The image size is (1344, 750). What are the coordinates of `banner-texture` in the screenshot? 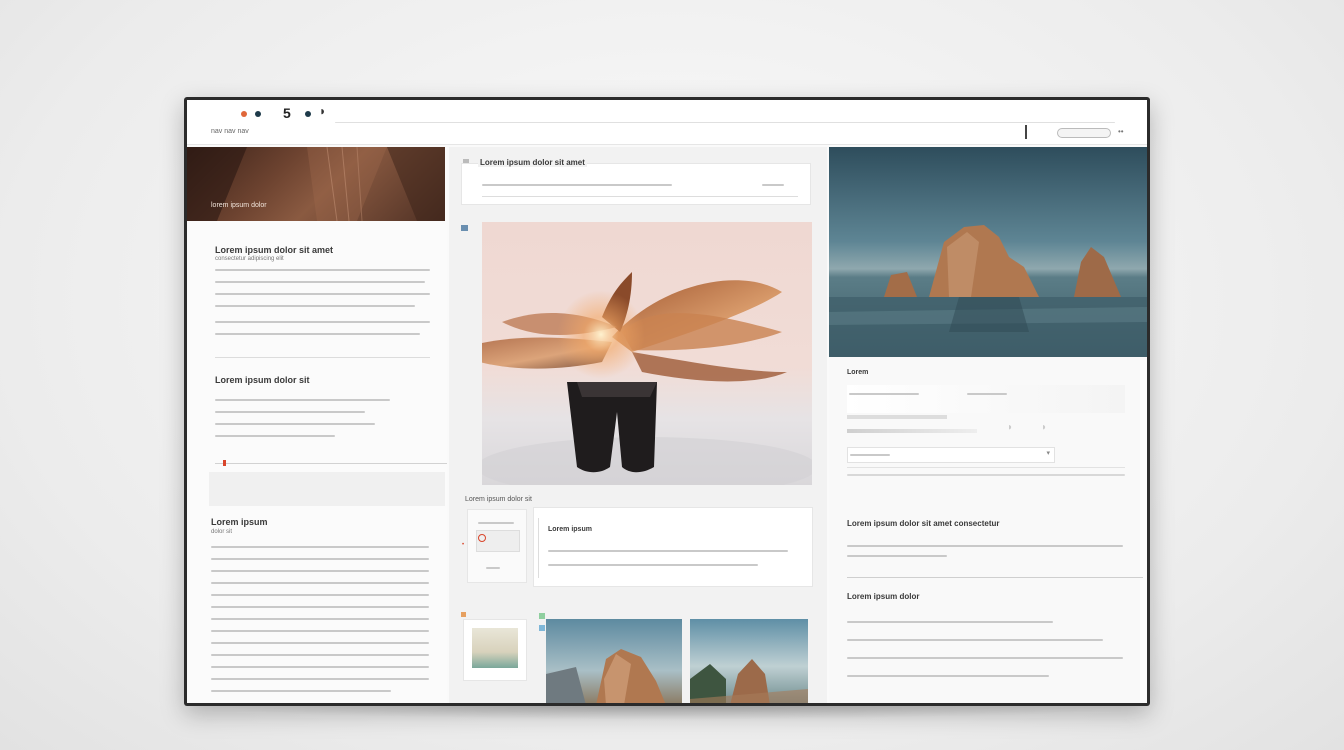 It's located at (316, 184).